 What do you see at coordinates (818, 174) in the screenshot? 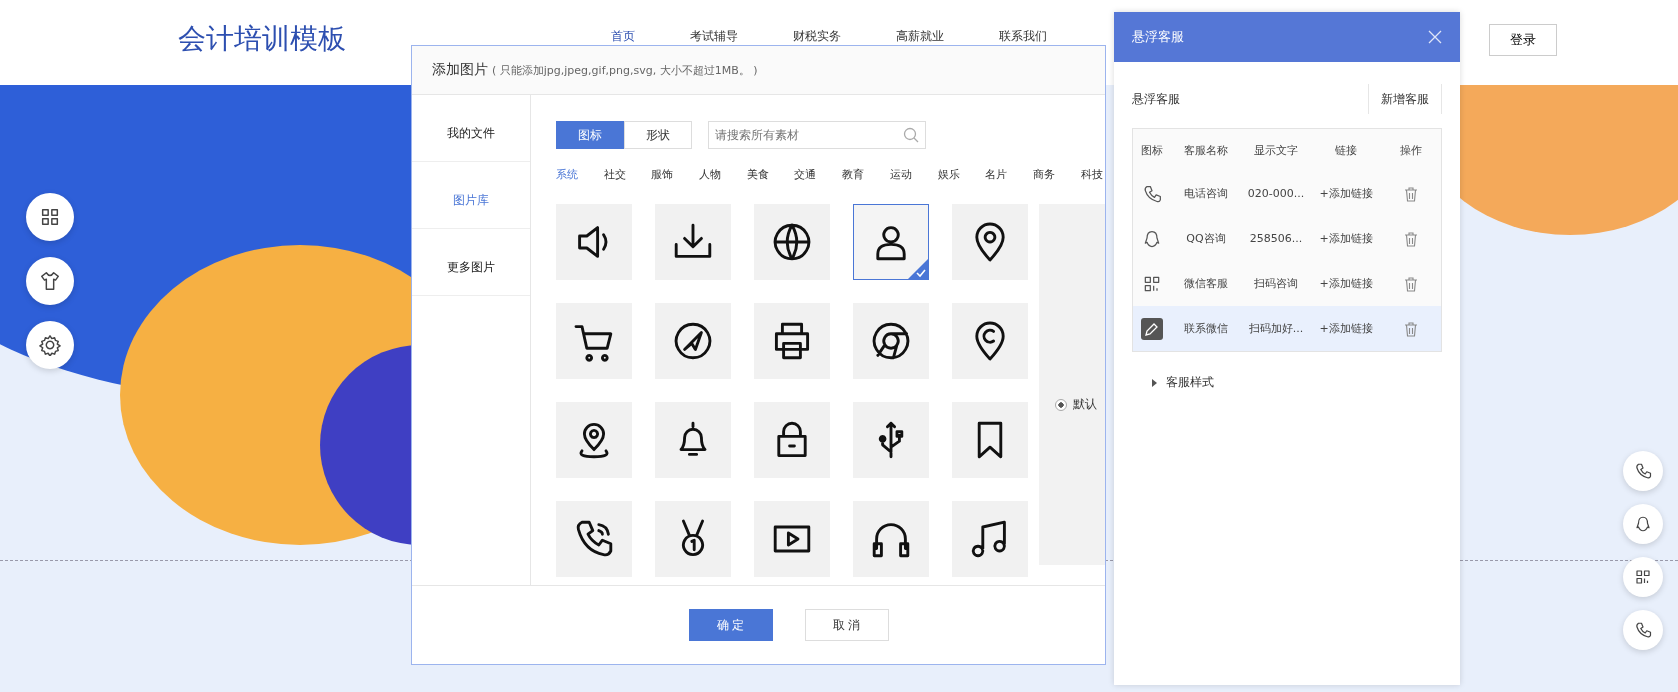
I see `category-link: 交通` at bounding box center [818, 174].